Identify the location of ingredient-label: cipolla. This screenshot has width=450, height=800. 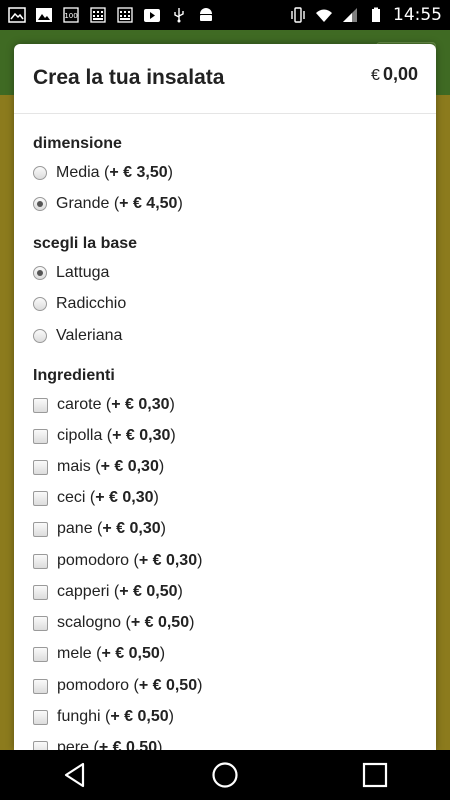
(80, 435).